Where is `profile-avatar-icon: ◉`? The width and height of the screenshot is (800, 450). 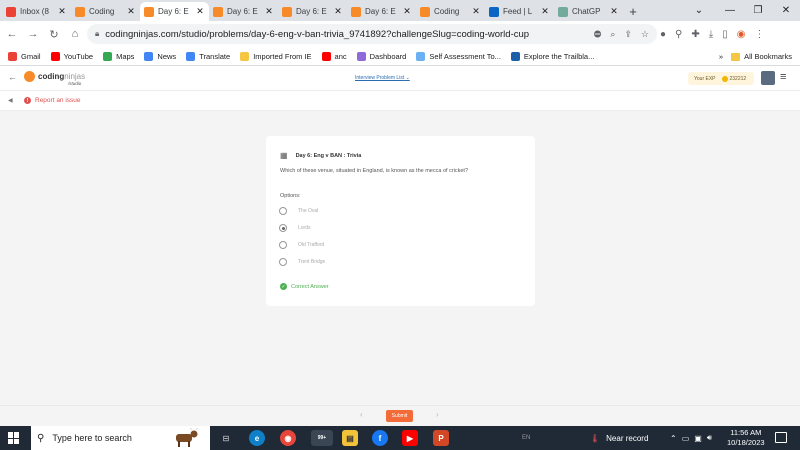 profile-avatar-icon: ◉ is located at coordinates (741, 34).